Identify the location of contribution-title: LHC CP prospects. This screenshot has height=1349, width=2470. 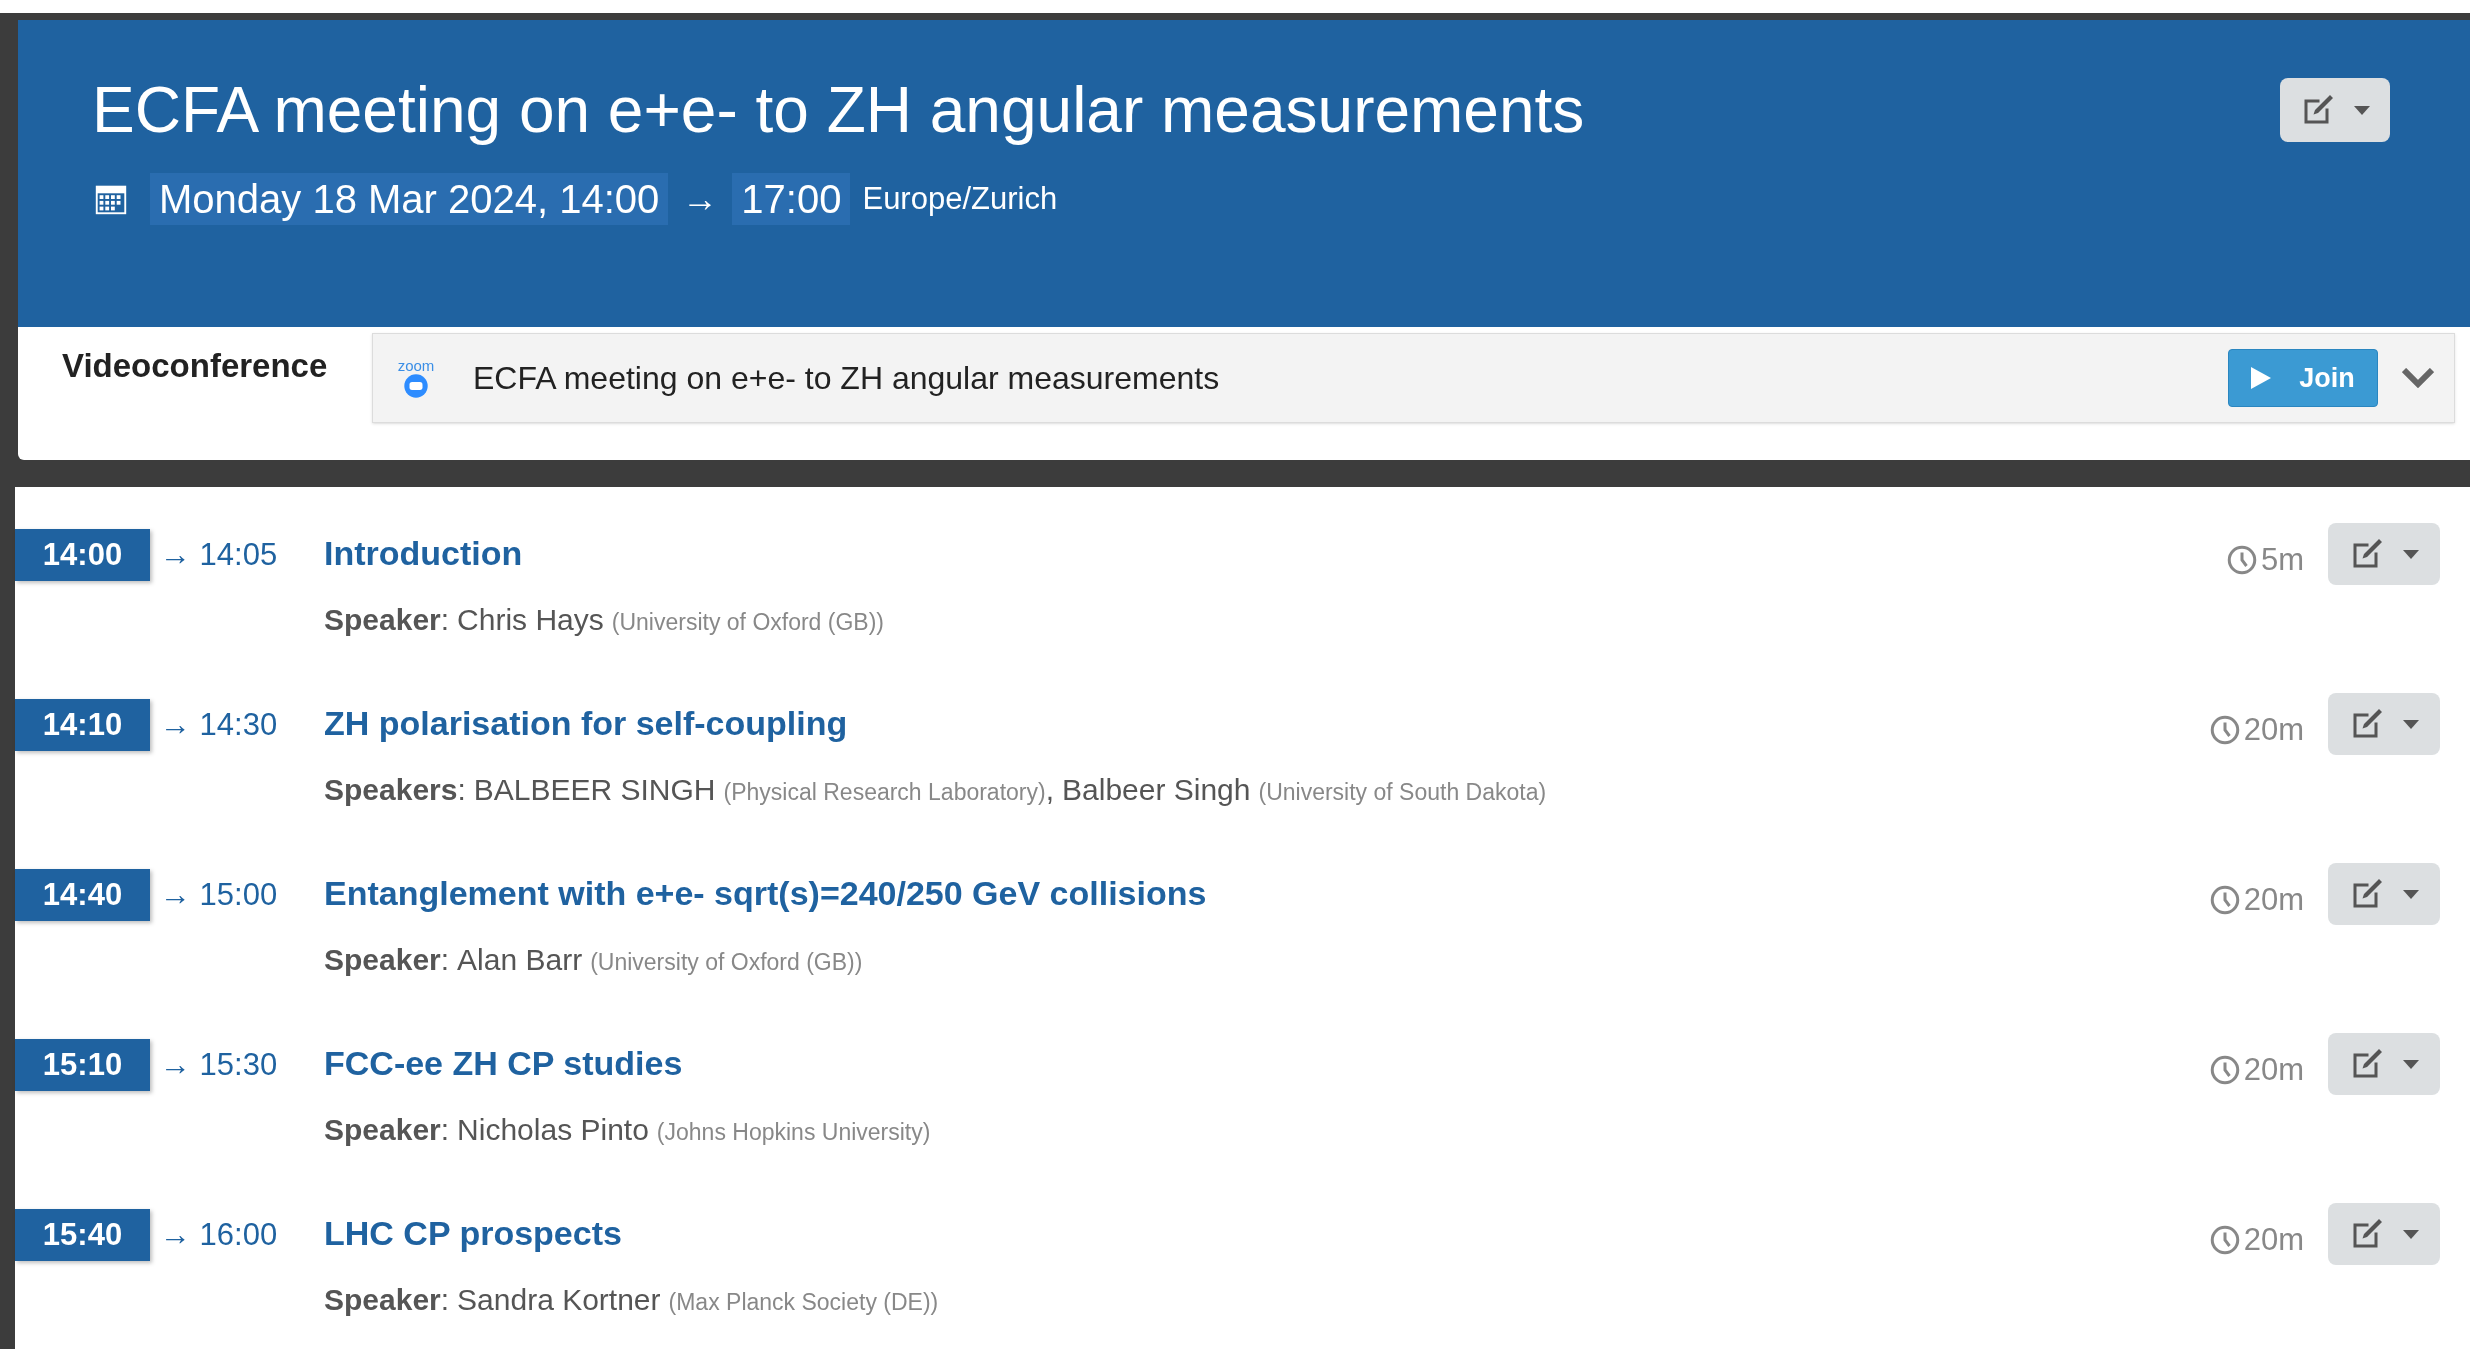
(1267, 1233).